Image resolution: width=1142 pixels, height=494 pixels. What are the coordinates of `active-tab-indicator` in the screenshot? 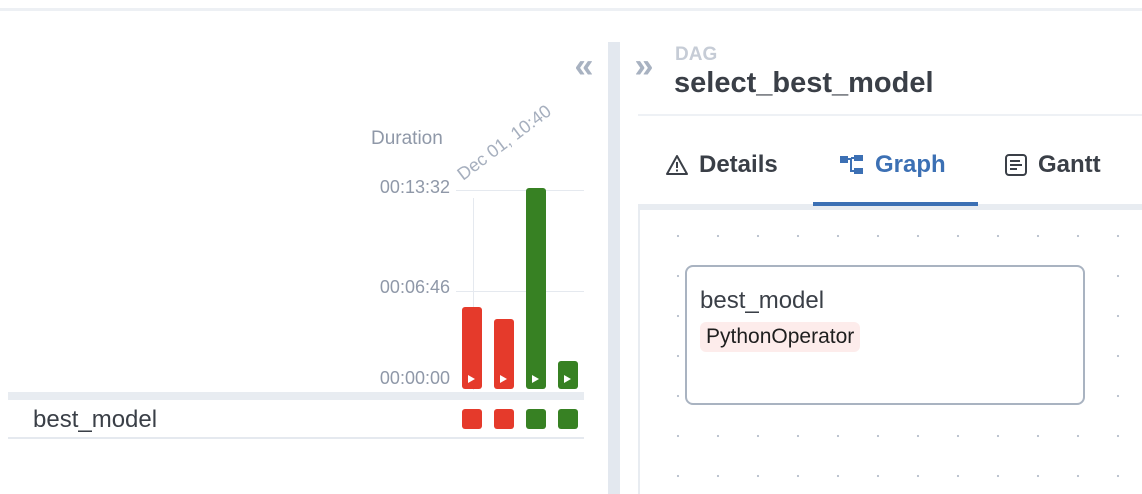 It's located at (895, 204).